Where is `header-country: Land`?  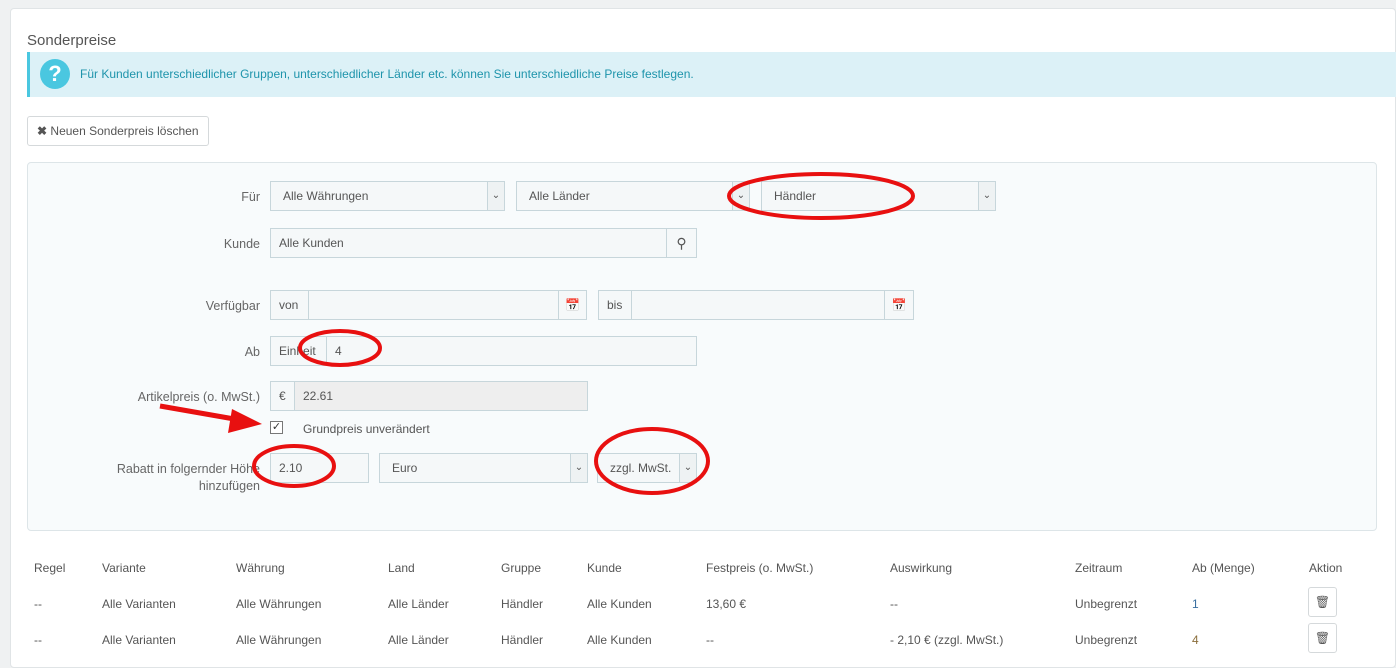 header-country: Land is located at coordinates (401, 568).